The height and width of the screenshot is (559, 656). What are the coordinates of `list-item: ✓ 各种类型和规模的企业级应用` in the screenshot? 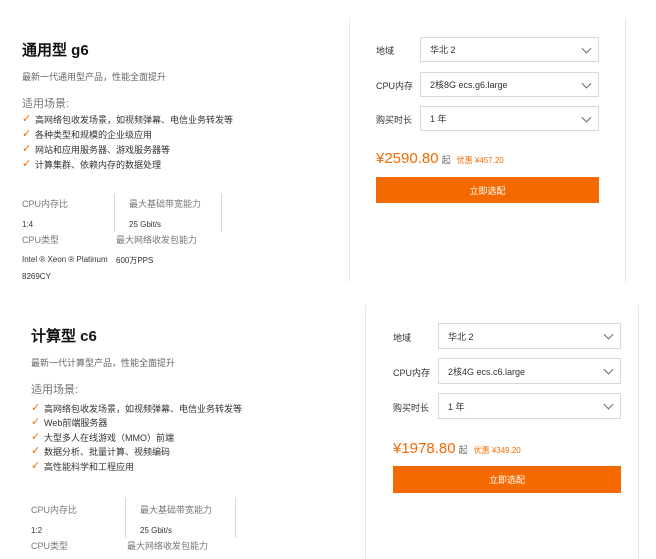 It's located at (87, 134).